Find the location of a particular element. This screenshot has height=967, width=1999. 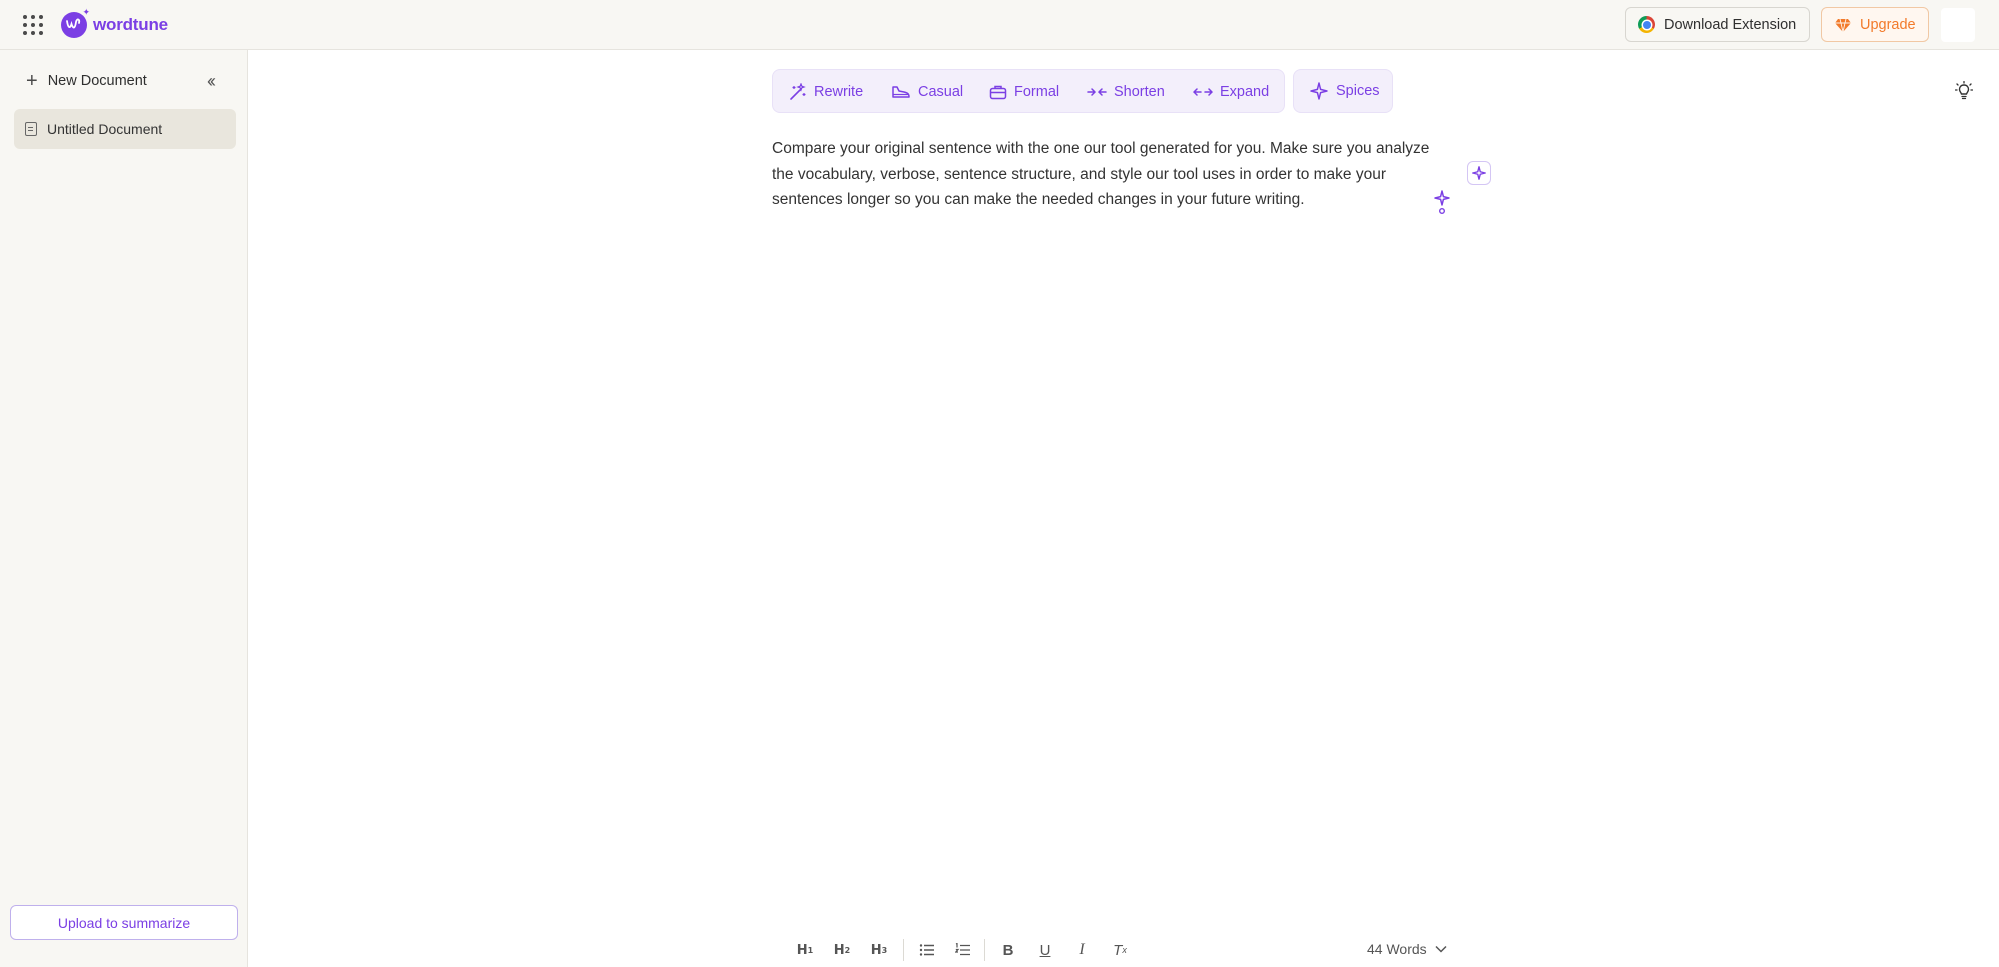

sidebar-document-item: Untitled Document is located at coordinates (125, 129).